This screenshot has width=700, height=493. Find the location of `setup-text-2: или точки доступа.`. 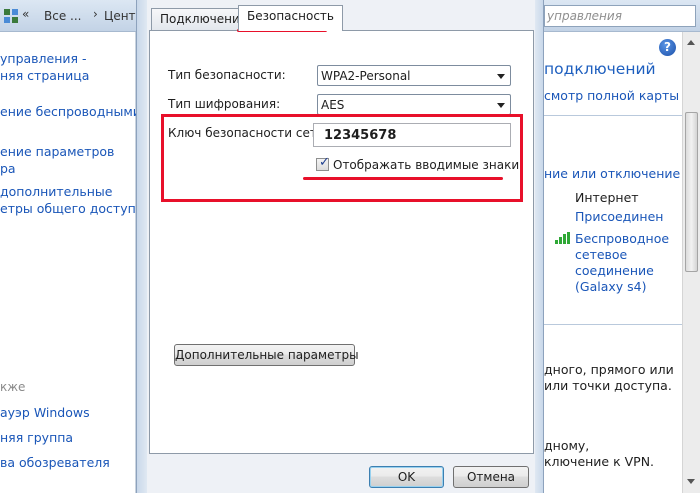

setup-text-2: или точки доступа. is located at coordinates (608, 385).